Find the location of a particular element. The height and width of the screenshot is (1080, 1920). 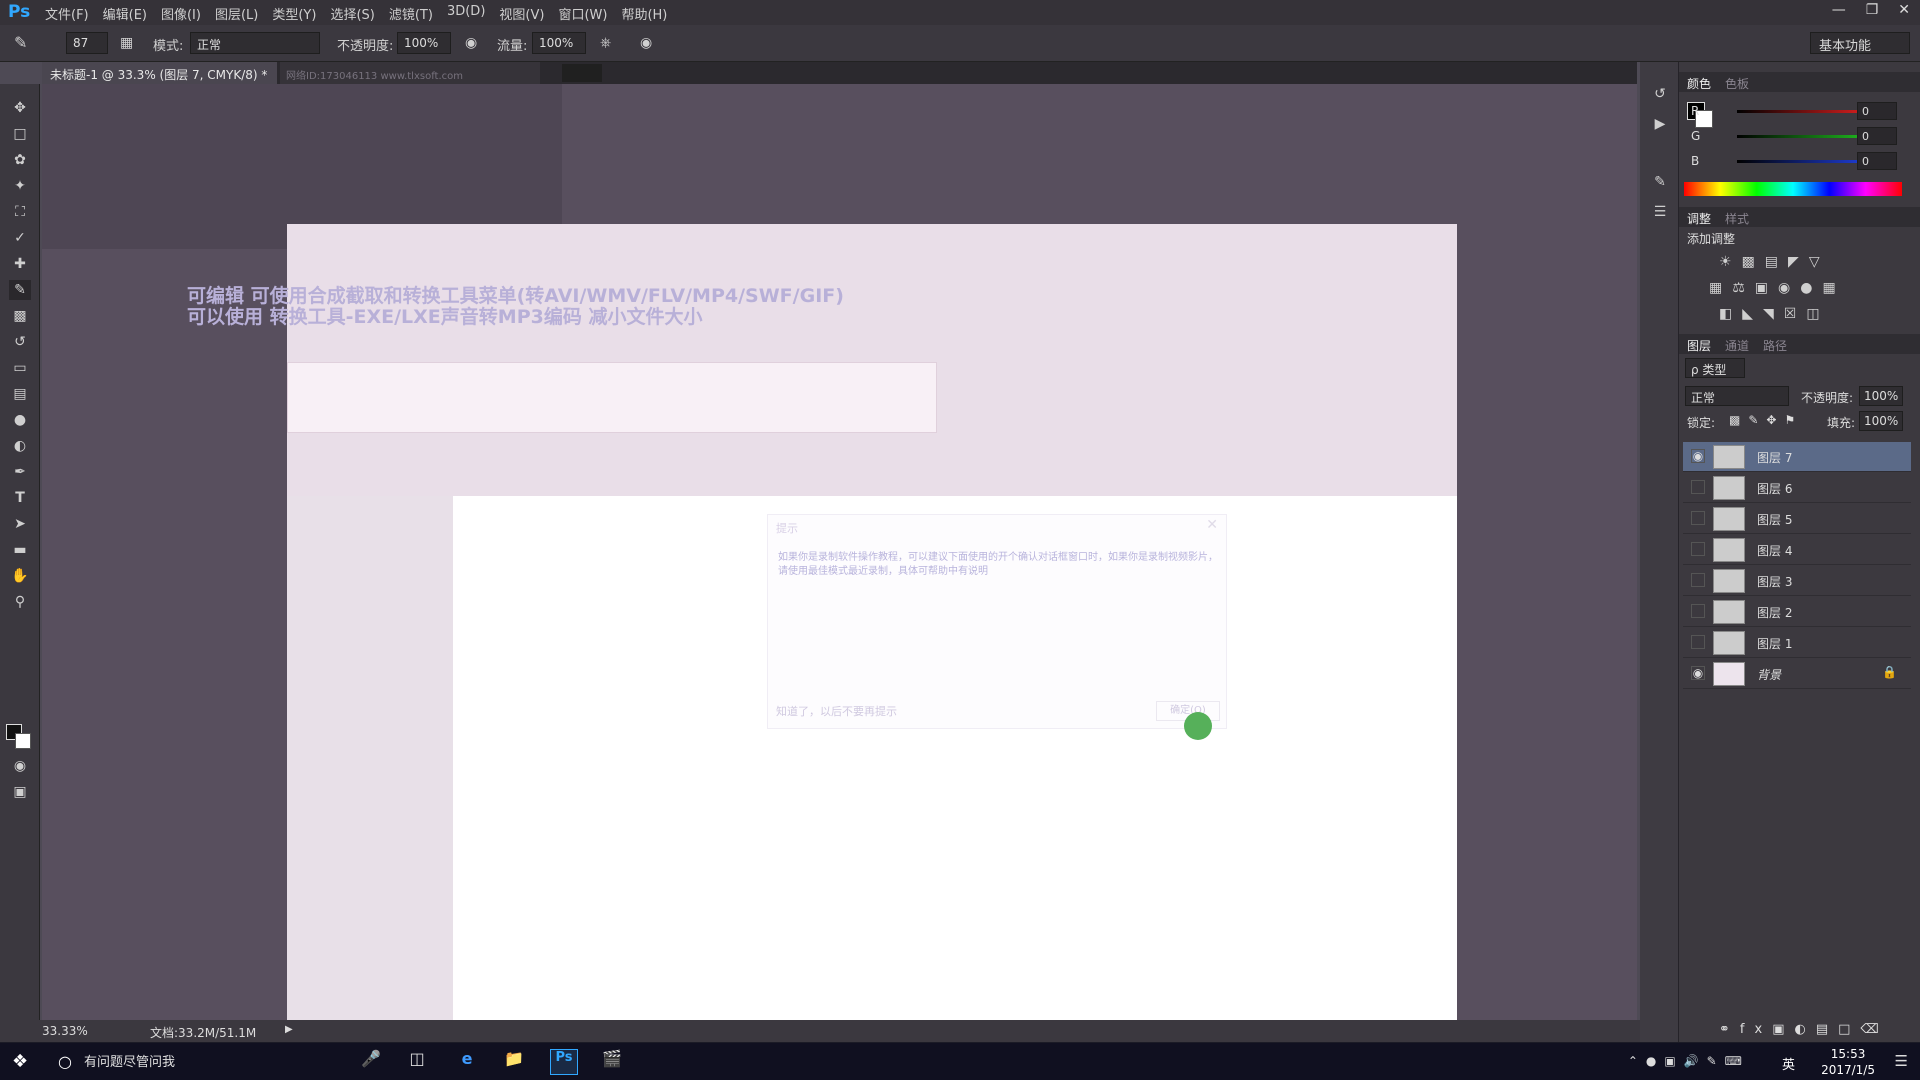

menu-type: 类型(Y) is located at coordinates (294, 13).